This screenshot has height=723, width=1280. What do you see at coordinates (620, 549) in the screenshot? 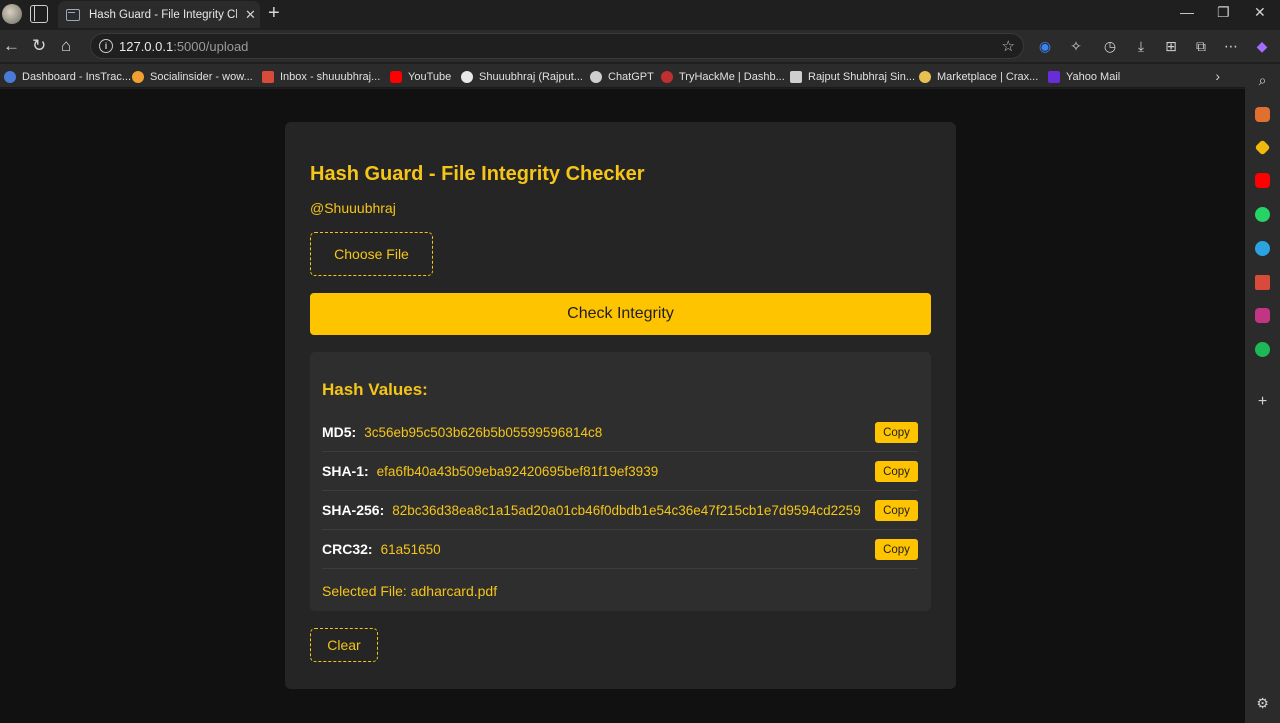
I see `hash-row-crc32: CRC32: 61a51650 Copy` at bounding box center [620, 549].